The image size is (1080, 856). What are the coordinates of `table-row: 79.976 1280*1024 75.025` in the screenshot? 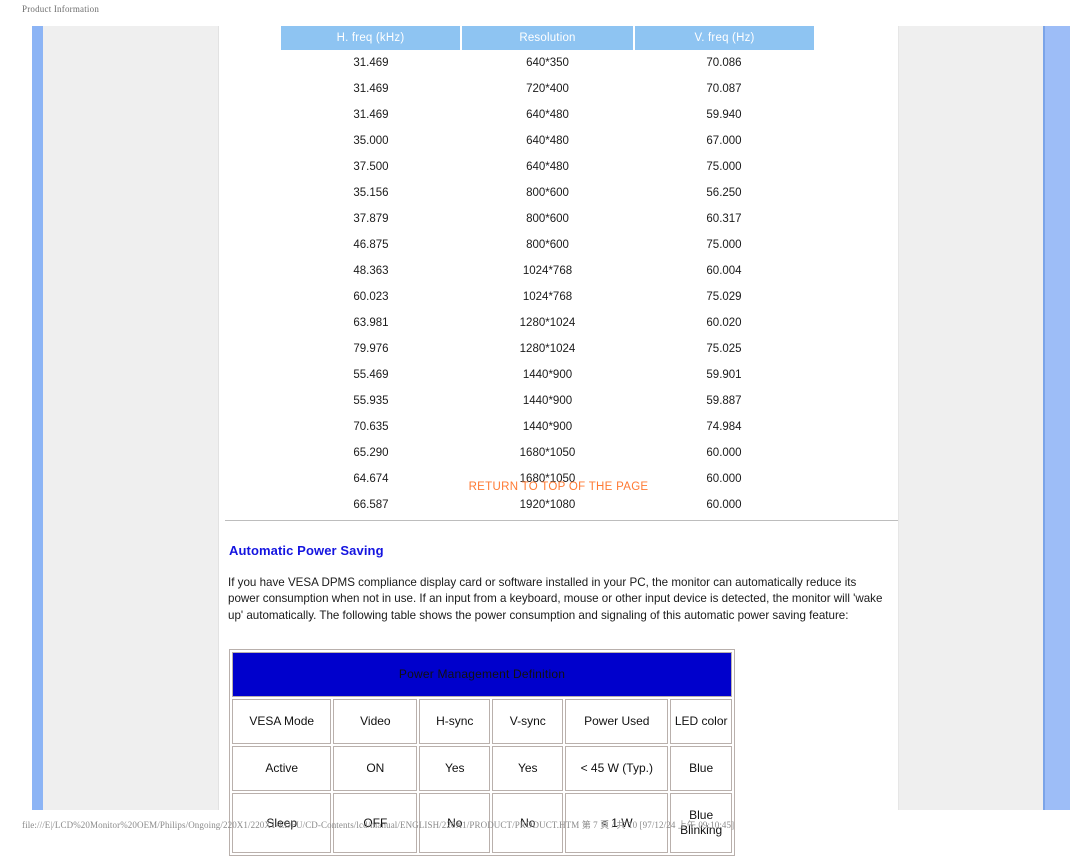 It's located at (547, 349).